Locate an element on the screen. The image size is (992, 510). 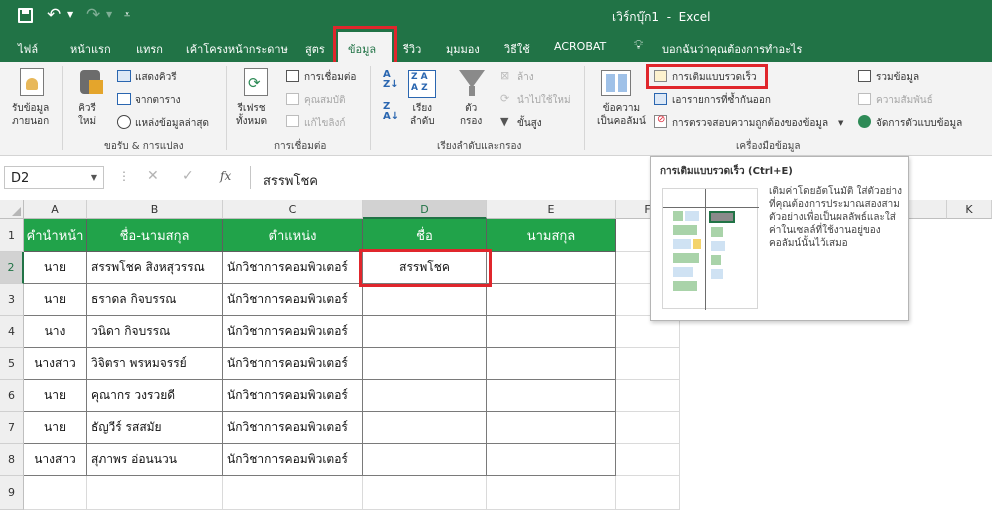
cell-a6: นาย is located at coordinates (55, 396).